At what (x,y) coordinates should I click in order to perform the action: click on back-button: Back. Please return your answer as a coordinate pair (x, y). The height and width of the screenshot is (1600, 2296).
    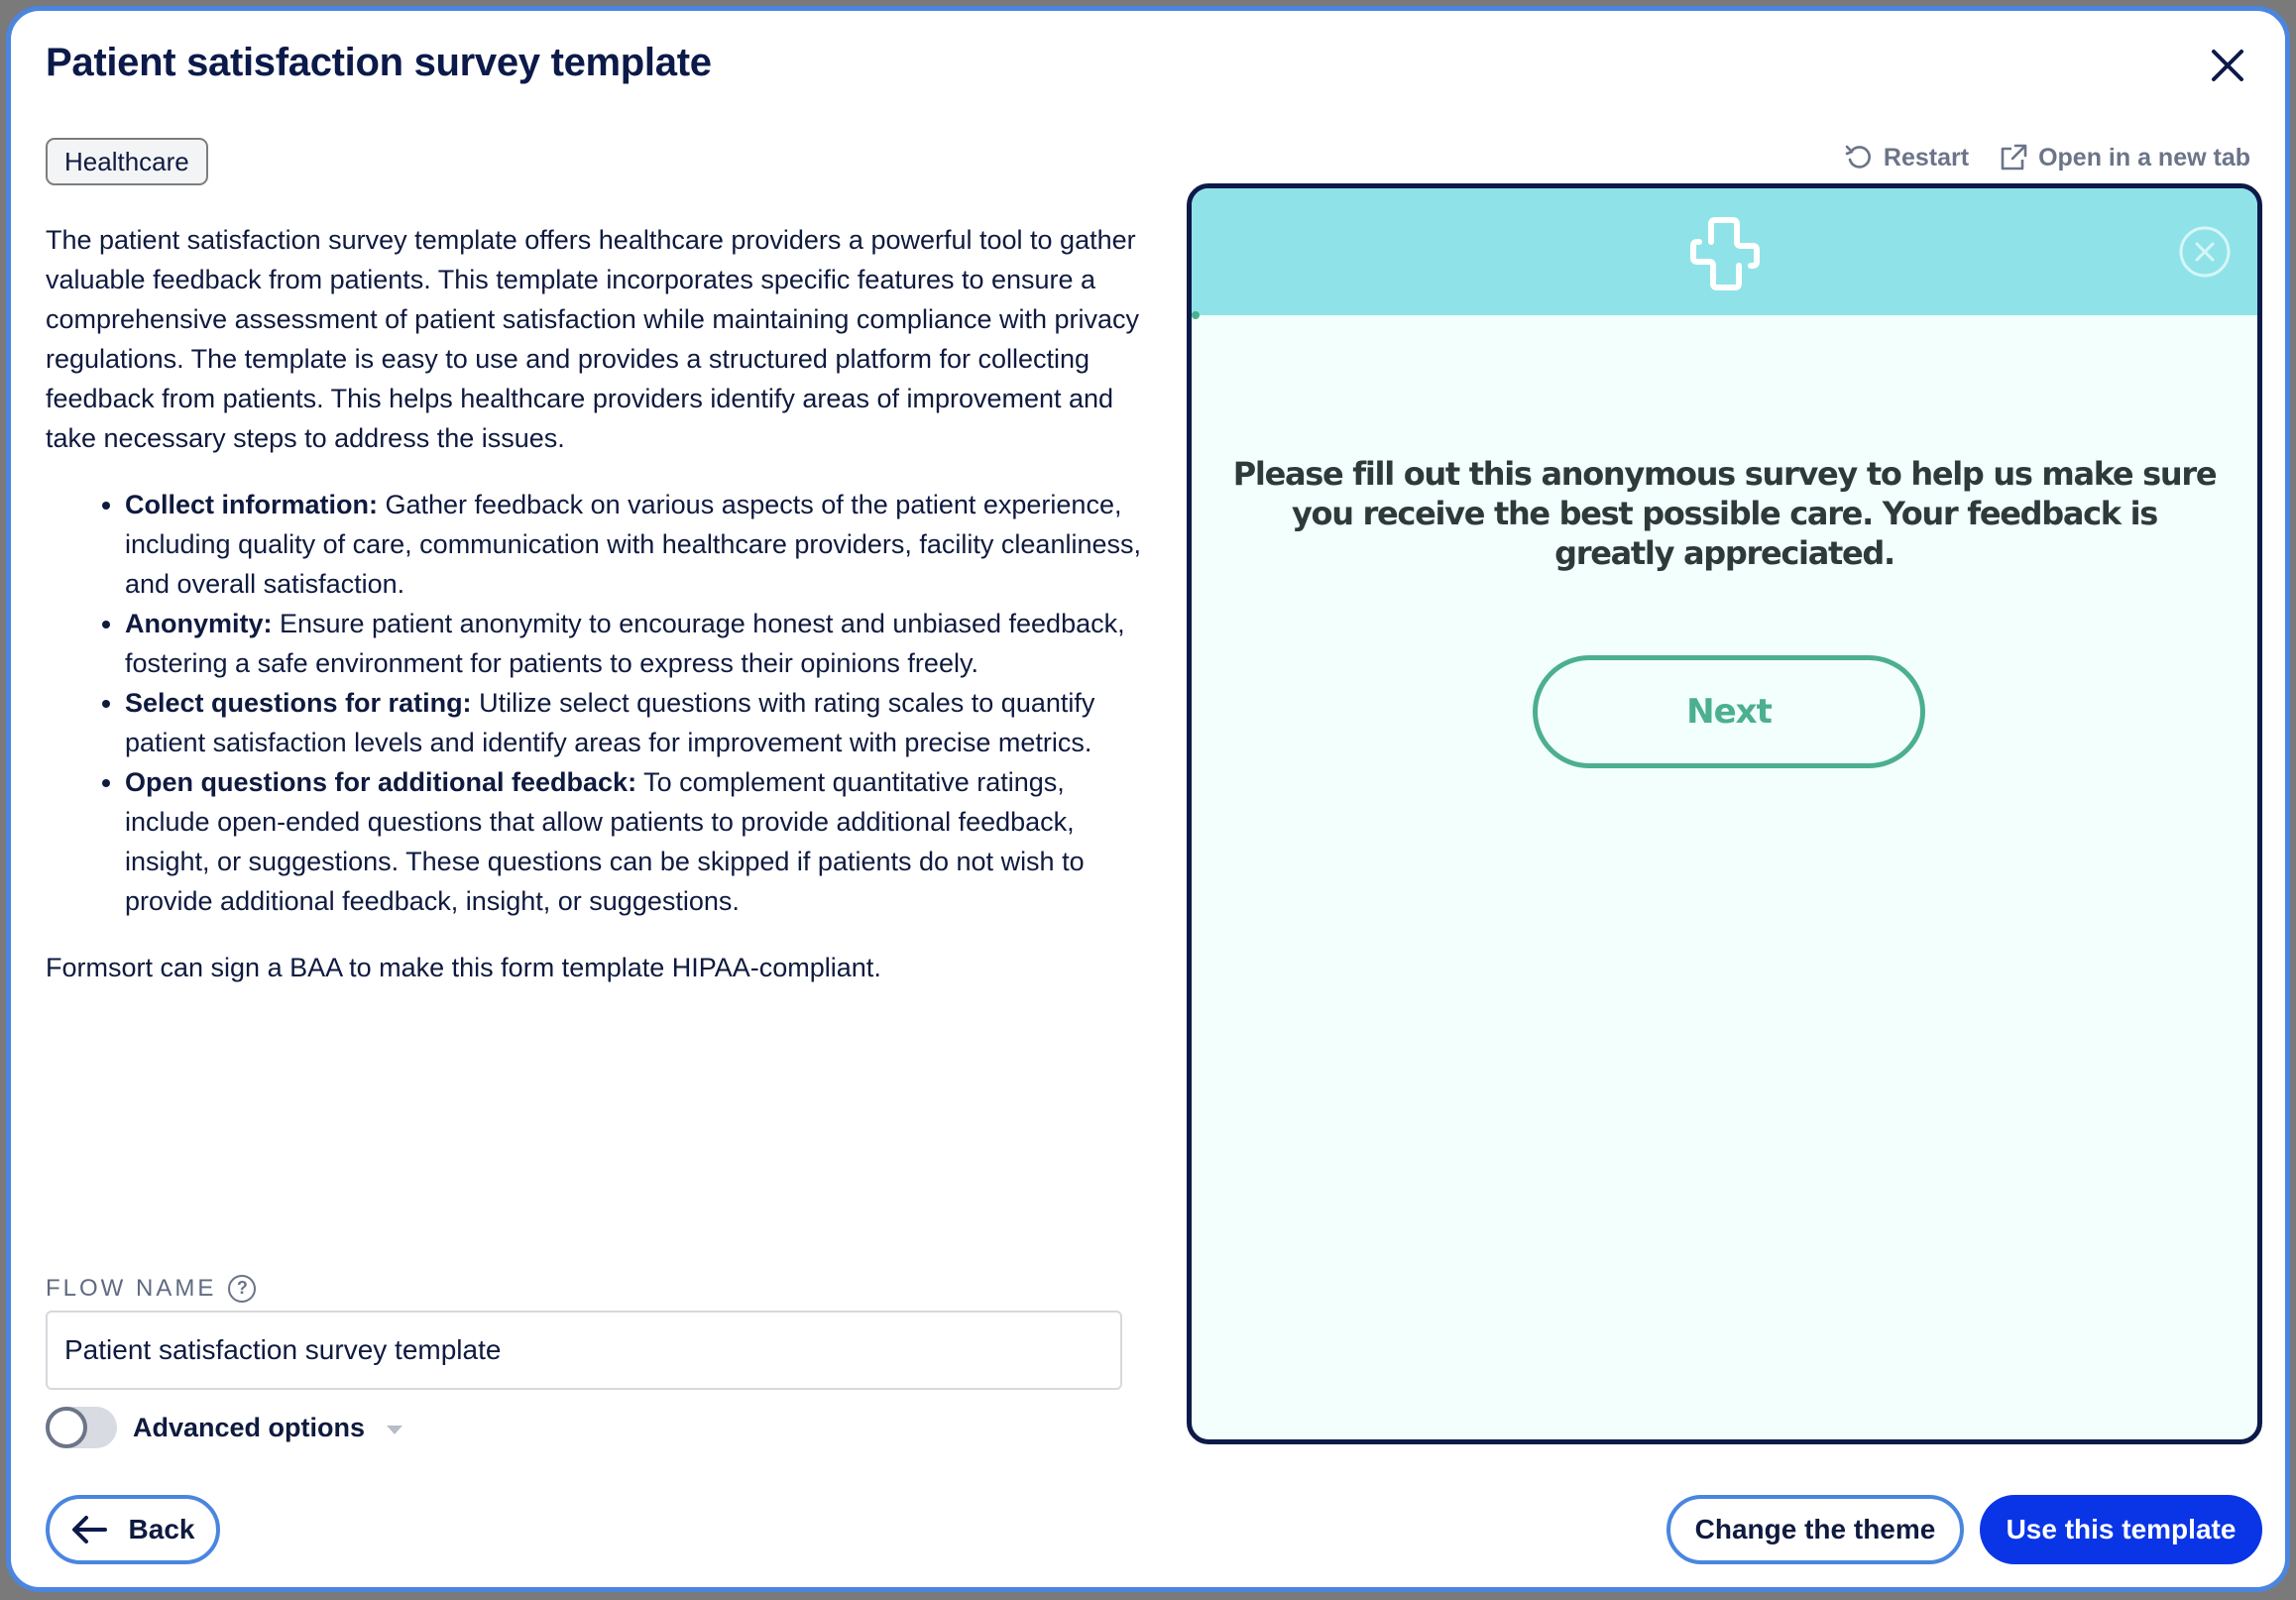
    Looking at the image, I should click on (133, 1530).